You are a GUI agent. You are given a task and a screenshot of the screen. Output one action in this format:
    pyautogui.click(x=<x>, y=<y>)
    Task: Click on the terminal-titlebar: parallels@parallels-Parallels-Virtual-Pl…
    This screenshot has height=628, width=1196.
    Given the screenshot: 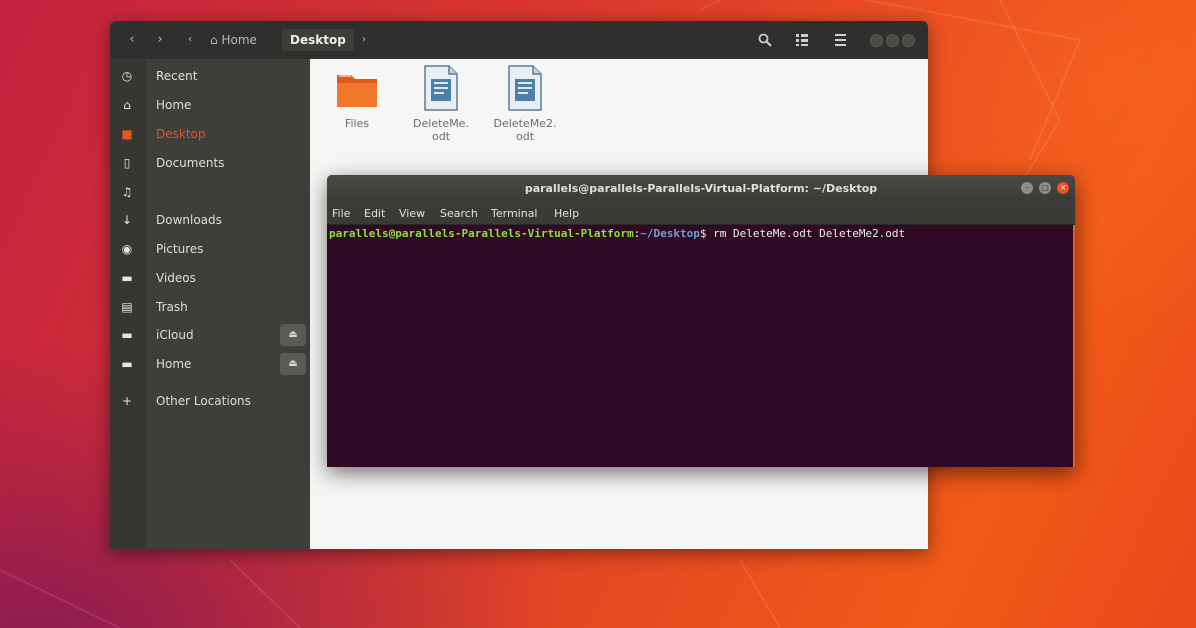 What is the action you would take?
    pyautogui.click(x=701, y=188)
    